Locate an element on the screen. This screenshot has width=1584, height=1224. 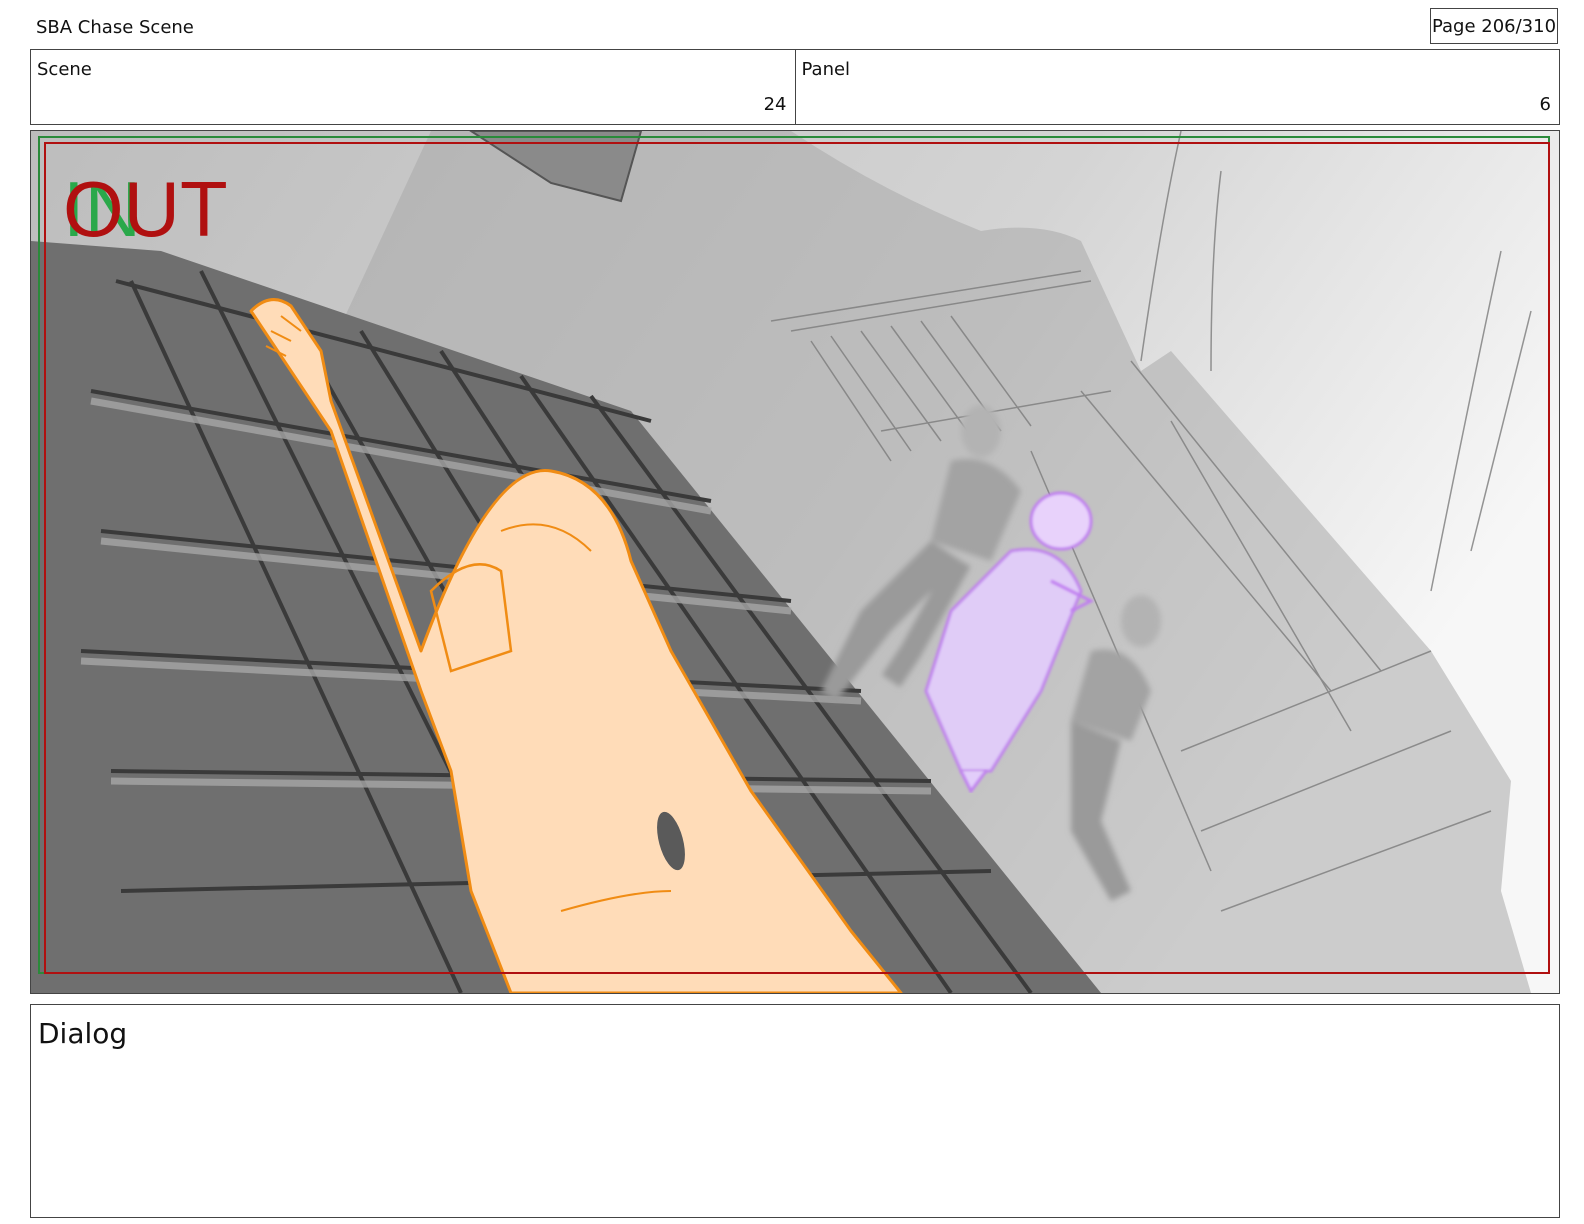
out-marker: OUT is located at coordinates (145, 209).